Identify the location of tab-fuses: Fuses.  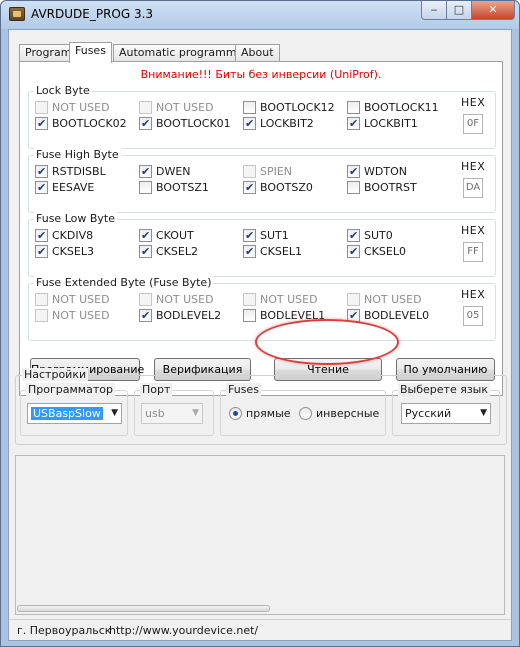
(90, 52).